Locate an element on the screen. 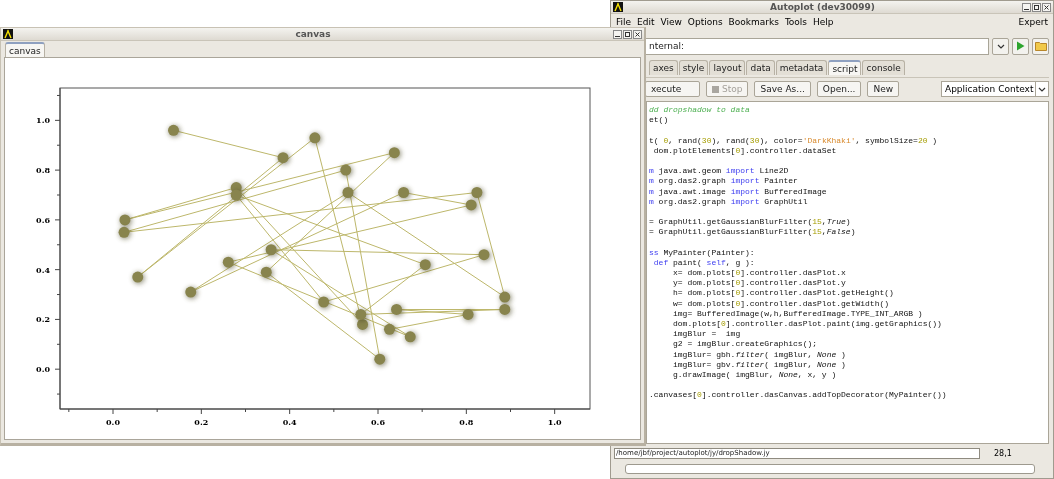 The image size is (1054, 479). code-line: x= dom.plots[0].controller.dasPlot.x is located at coordinates (759, 272).